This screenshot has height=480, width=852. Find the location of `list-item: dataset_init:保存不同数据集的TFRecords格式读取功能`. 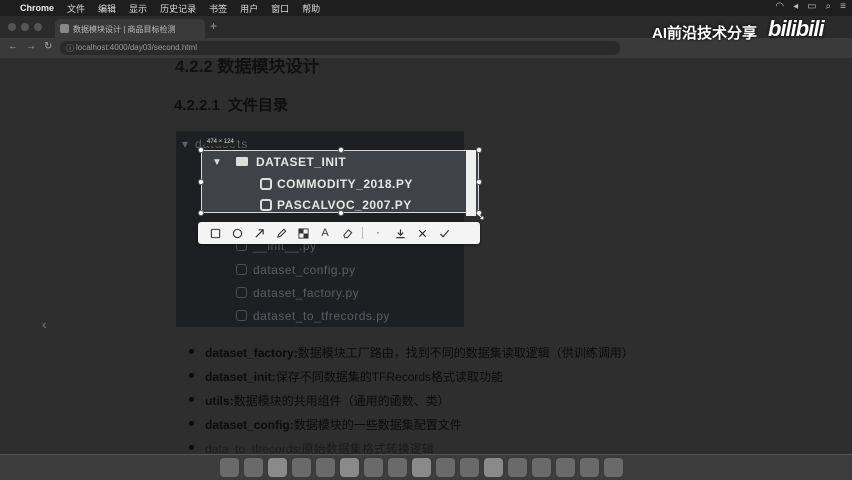

list-item: dataset_init:保存不同数据集的TFRecords格式读取功能 is located at coordinates (411, 380).